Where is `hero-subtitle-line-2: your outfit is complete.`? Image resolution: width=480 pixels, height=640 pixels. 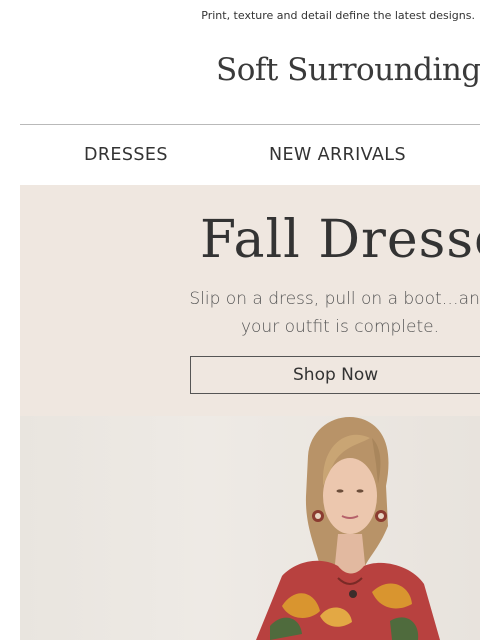 hero-subtitle-line-2: your outfit is complete. is located at coordinates (340, 327).